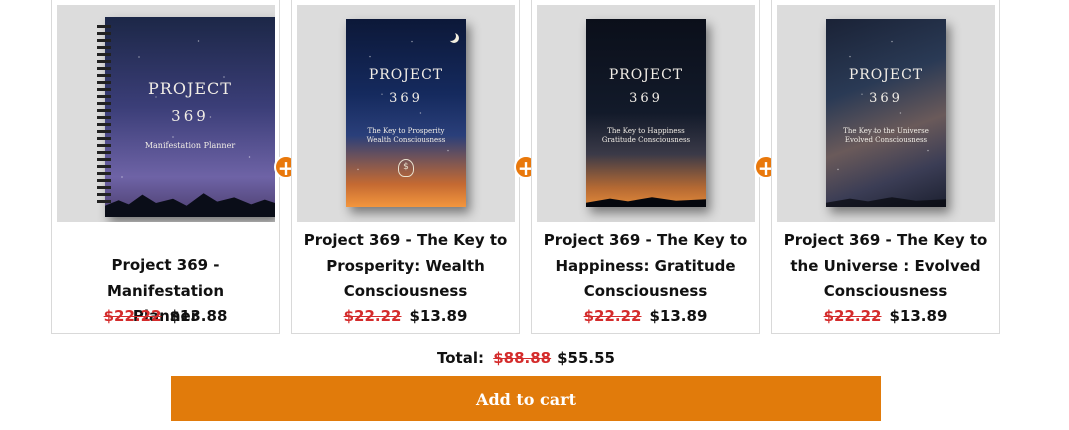 Image resolution: width=1069 pixels, height=430 pixels. What do you see at coordinates (522, 358) in the screenshot?
I see `total-original-price: $88.88` at bounding box center [522, 358].